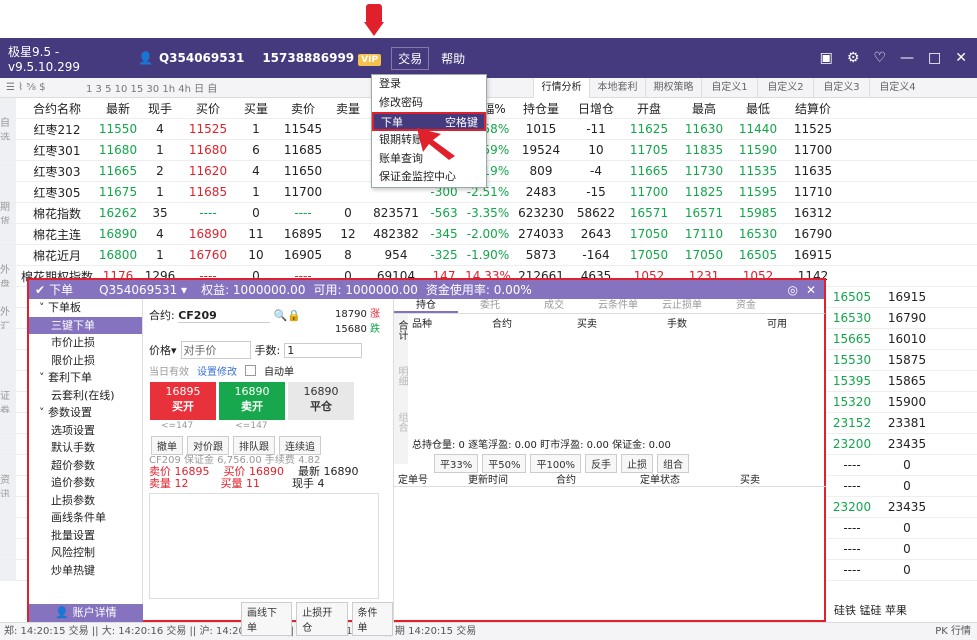 The height and width of the screenshot is (640, 977). What do you see at coordinates (348, 108) in the screenshot?
I see `column-header: 卖量` at bounding box center [348, 108].